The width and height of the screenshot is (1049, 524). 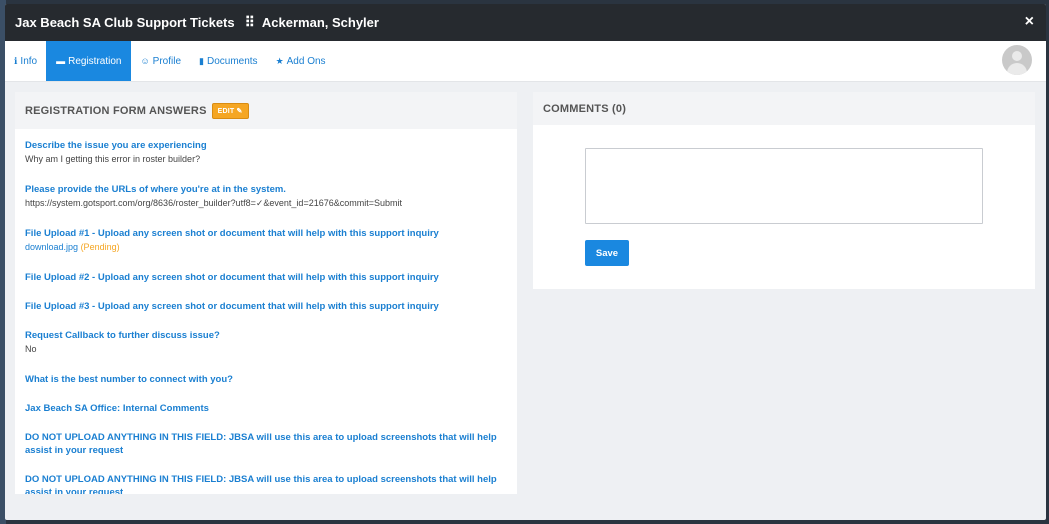 What do you see at coordinates (232, 61) in the screenshot?
I see `tab-label: Documents` at bounding box center [232, 61].